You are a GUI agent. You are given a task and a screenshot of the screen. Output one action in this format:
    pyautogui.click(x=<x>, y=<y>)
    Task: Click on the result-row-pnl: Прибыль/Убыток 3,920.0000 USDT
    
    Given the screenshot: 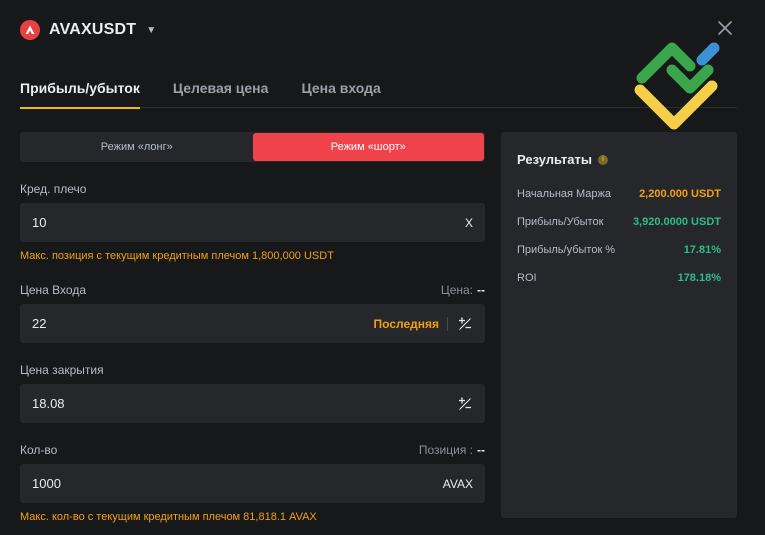 What is the action you would take?
    pyautogui.click(x=619, y=222)
    